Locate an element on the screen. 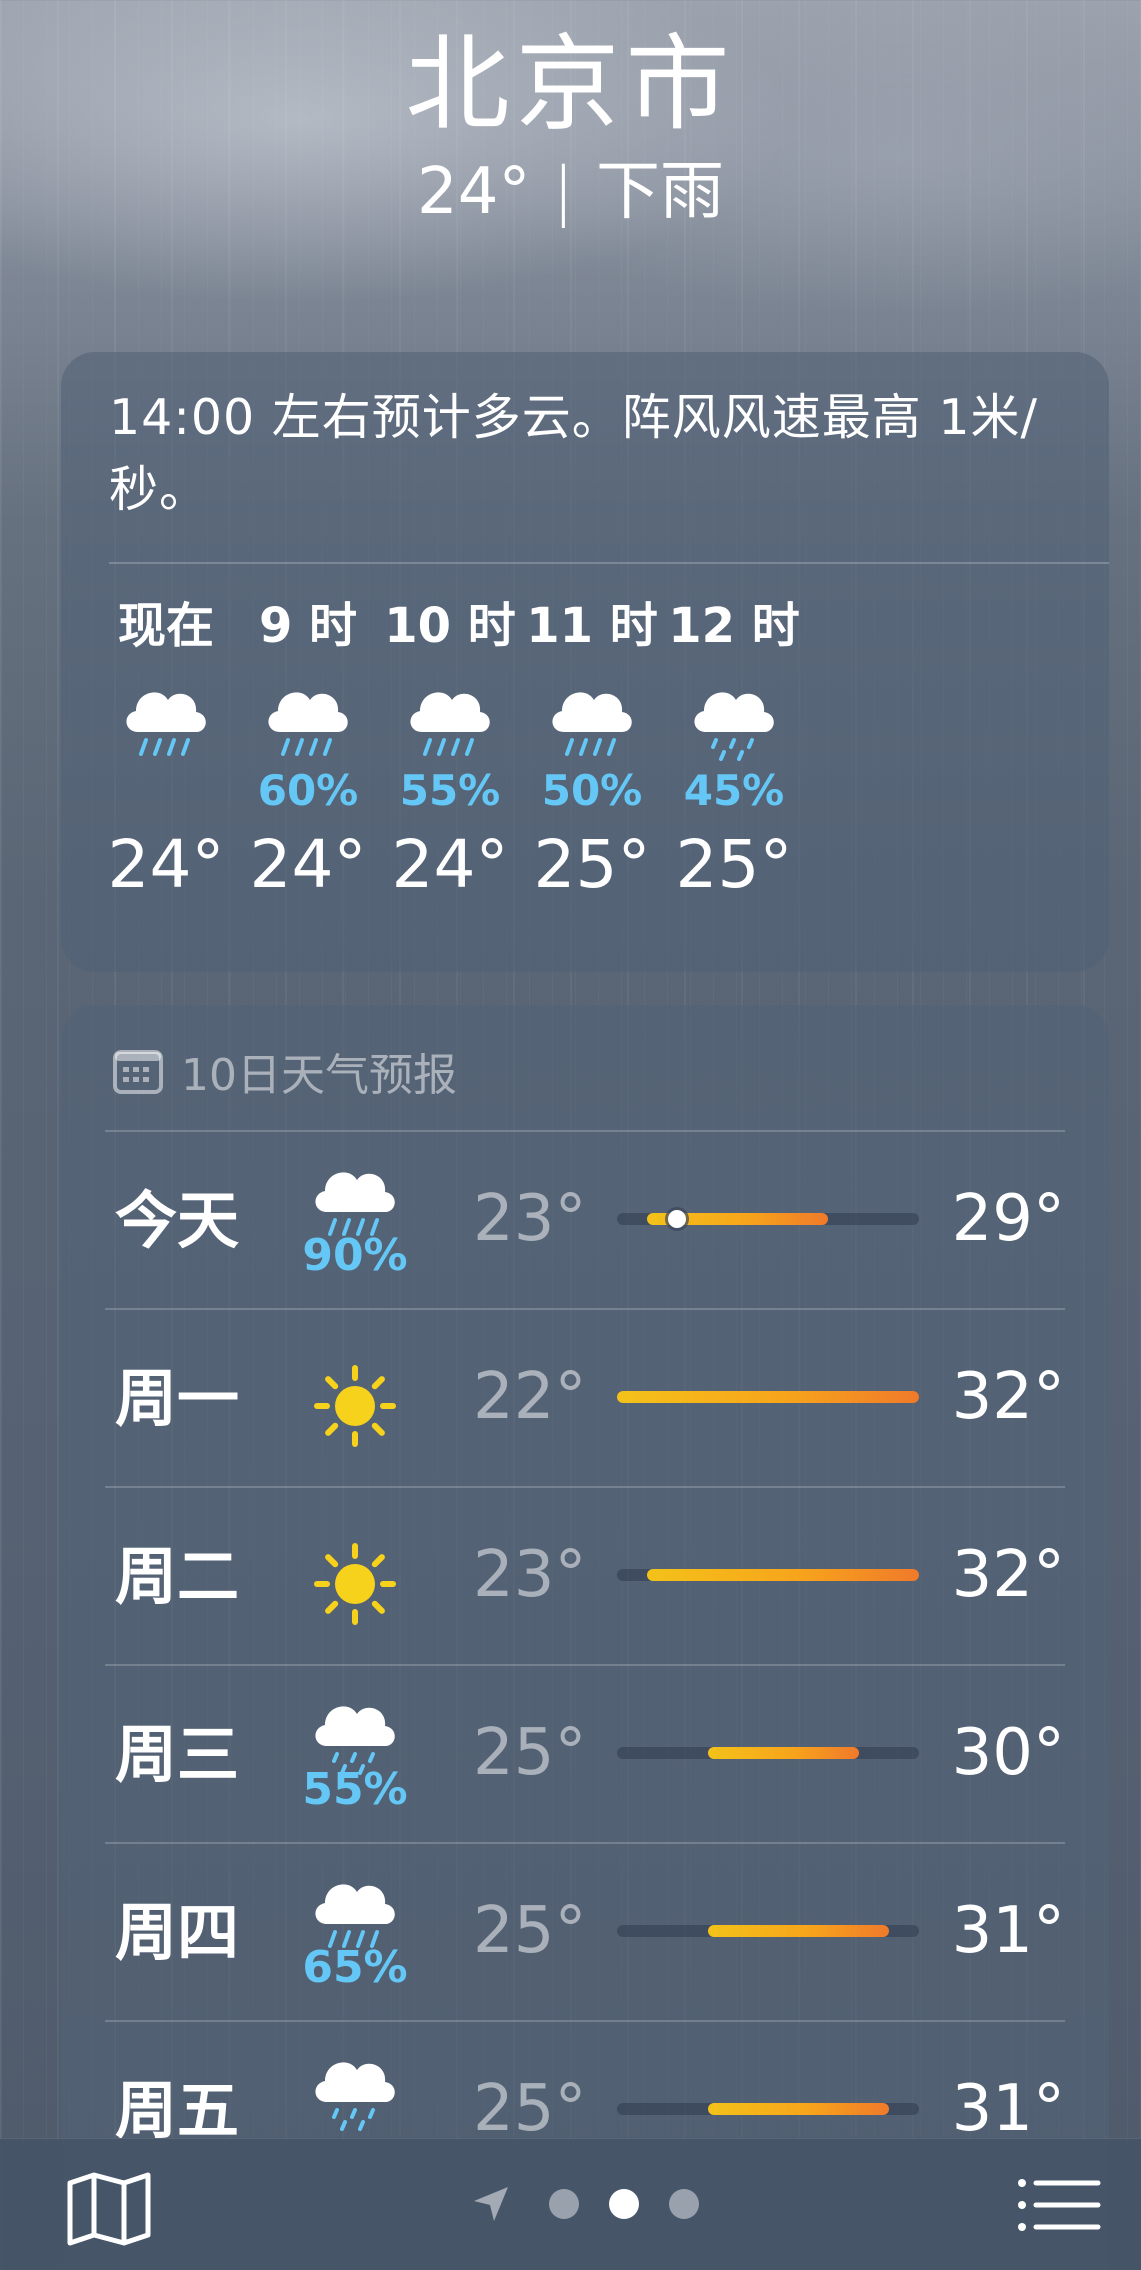 The width and height of the screenshot is (1141, 2270). day-name: 周四 is located at coordinates (177, 1932).